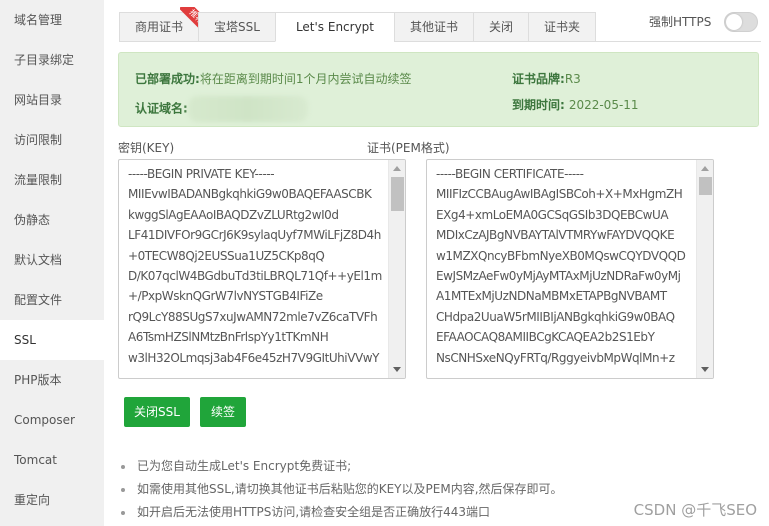 The height and width of the screenshot is (526, 769). Describe the element at coordinates (52, 500) in the screenshot. I see `sidebar-item-redirect: 重定向` at that location.